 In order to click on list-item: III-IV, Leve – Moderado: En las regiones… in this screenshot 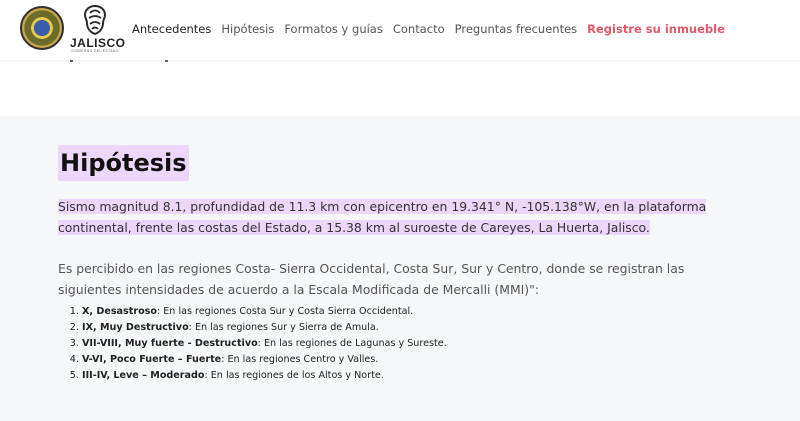, I will do `click(432, 376)`.